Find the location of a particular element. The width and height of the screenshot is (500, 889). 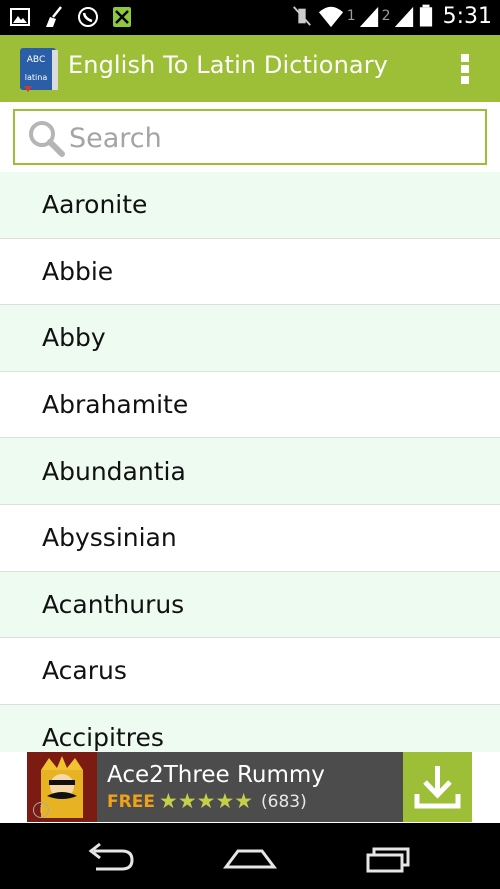

app-logo-icon: ABC latina is located at coordinates (39, 70).